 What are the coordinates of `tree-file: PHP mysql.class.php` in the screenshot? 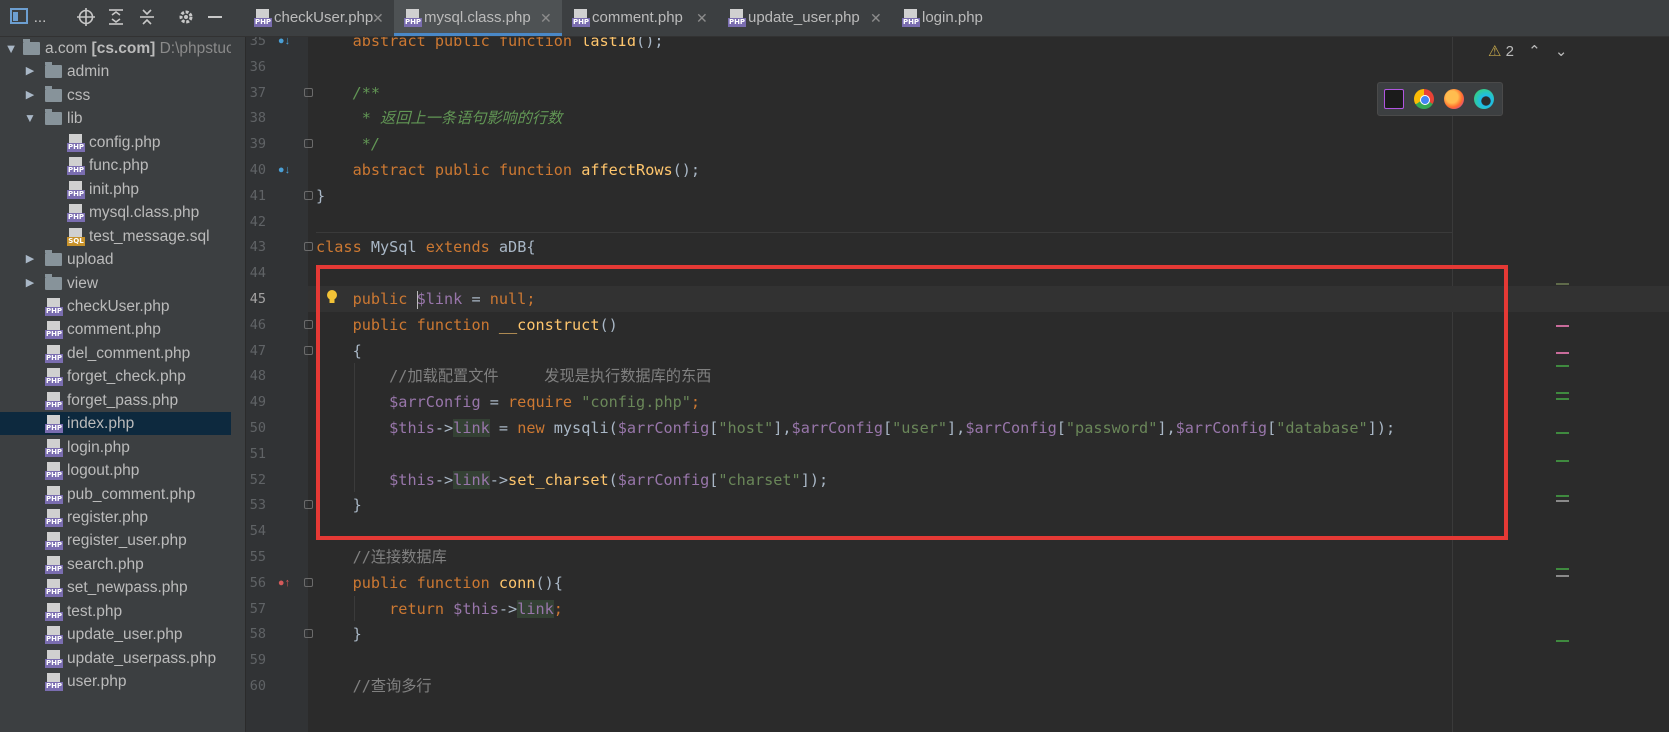 It's located at (115, 212).